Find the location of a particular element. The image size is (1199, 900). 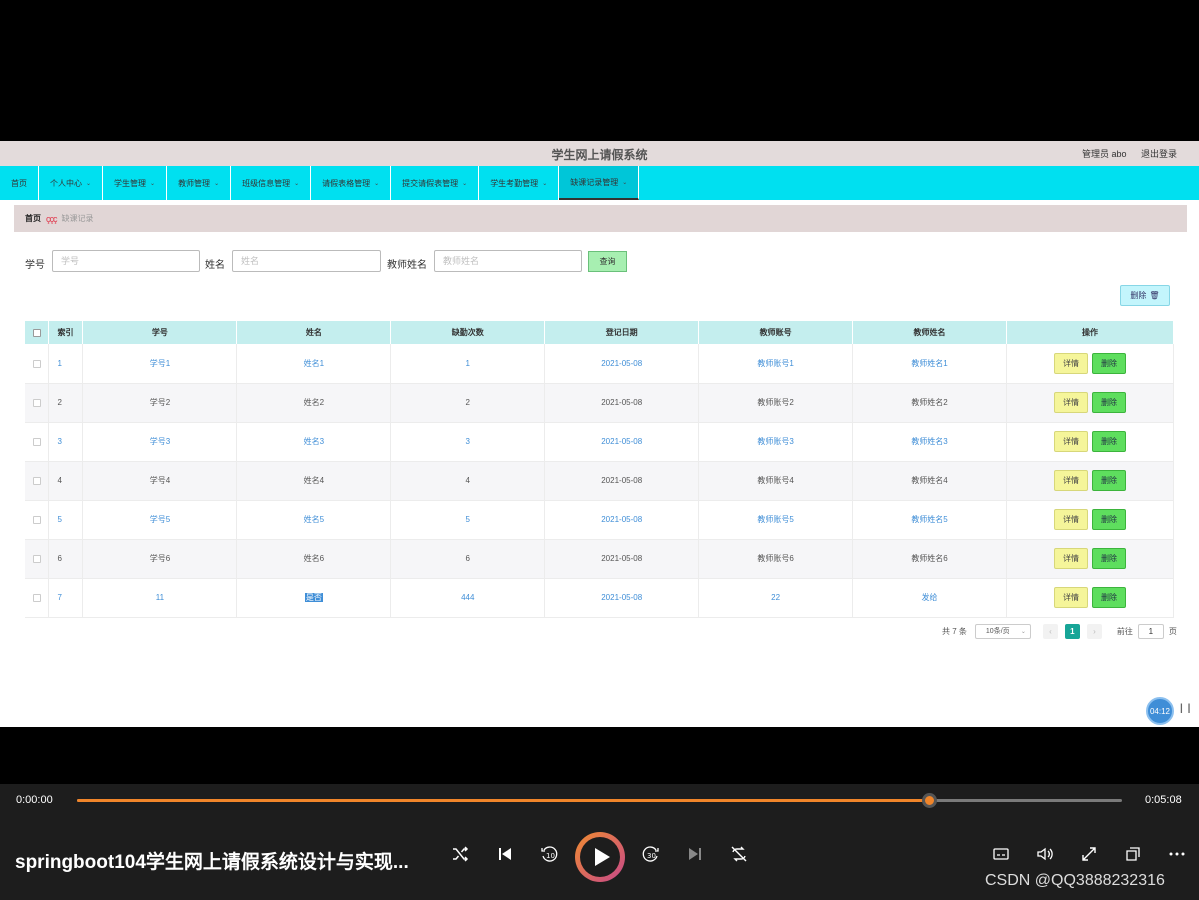

select-all-cell is located at coordinates (37, 332).